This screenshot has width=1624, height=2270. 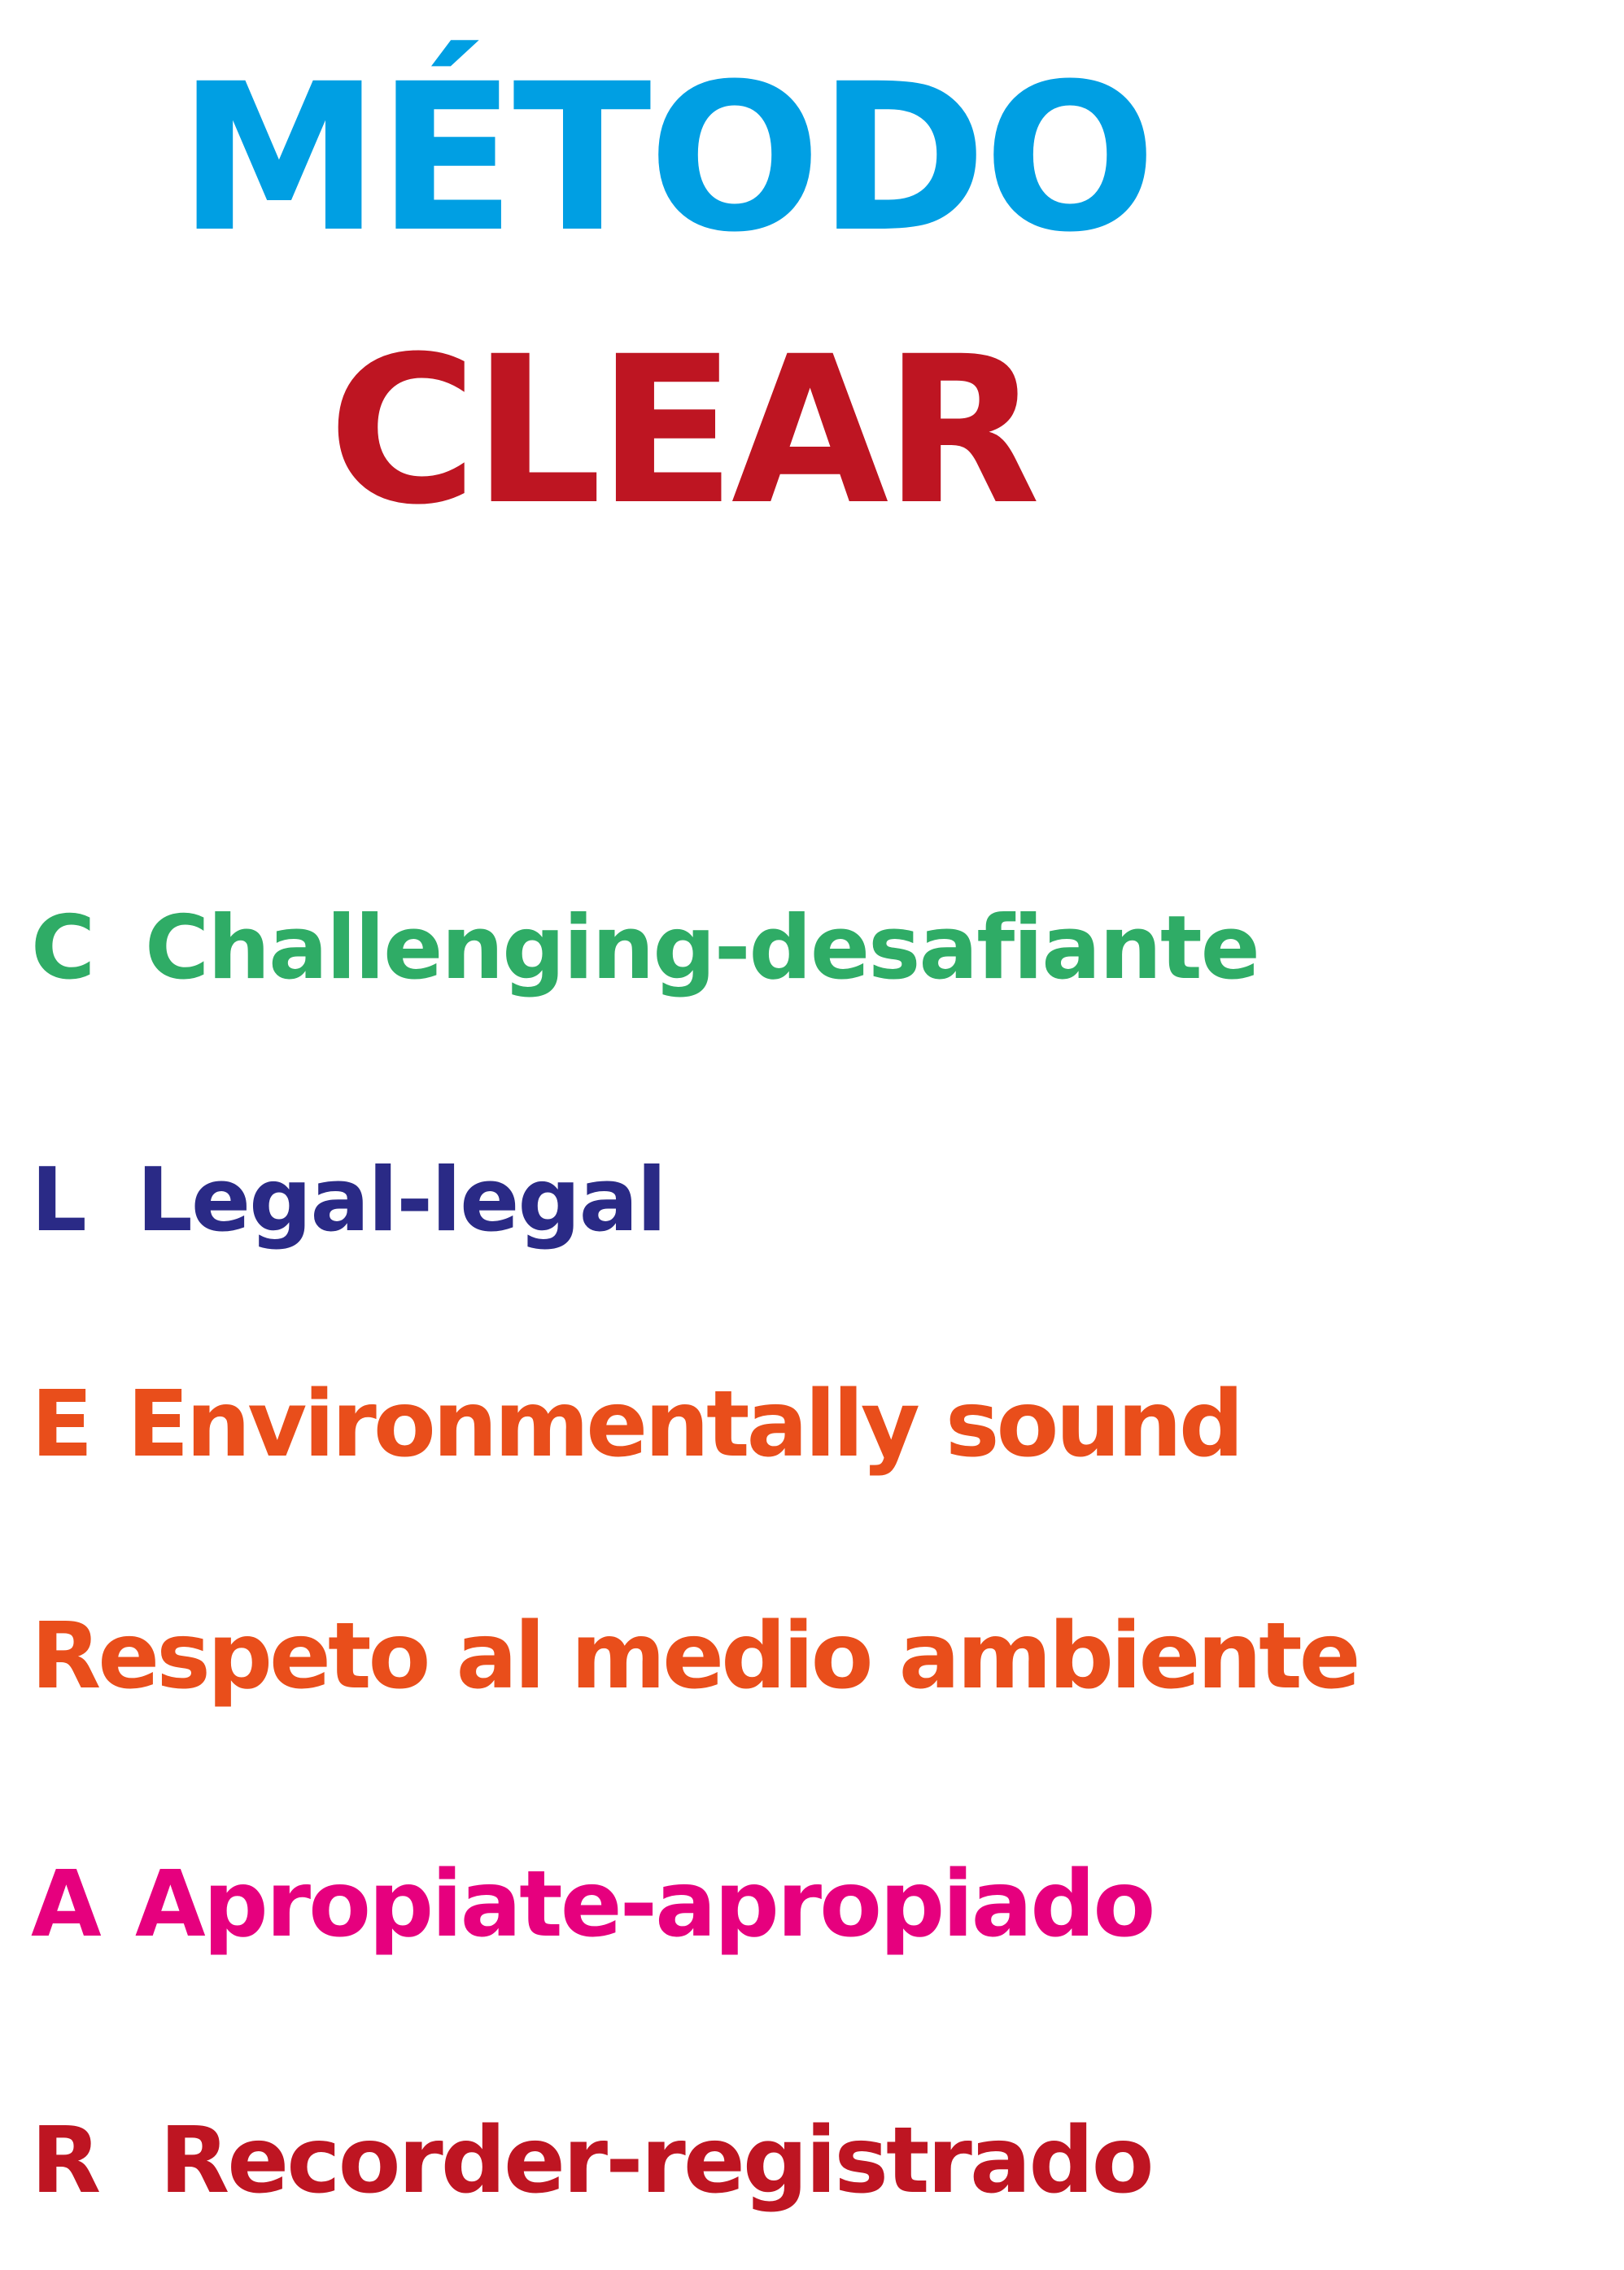 I want to click on item-appropriate: A Apropiate-apropiado, so click(x=593, y=1905).